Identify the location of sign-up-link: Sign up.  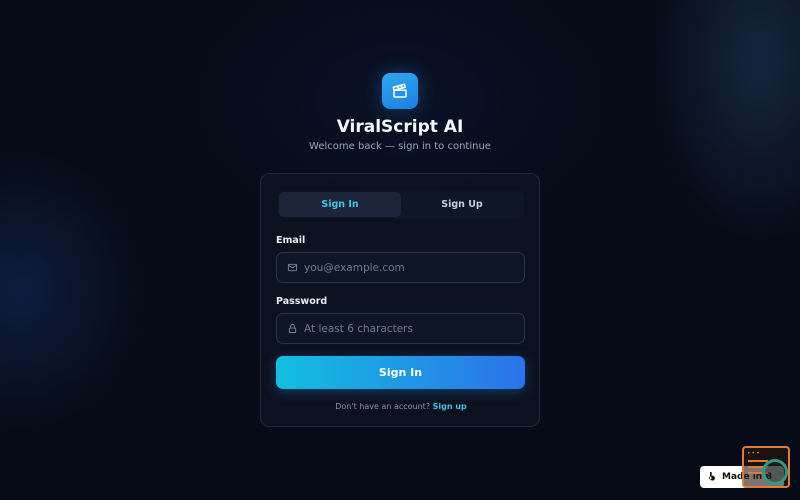
(450, 406).